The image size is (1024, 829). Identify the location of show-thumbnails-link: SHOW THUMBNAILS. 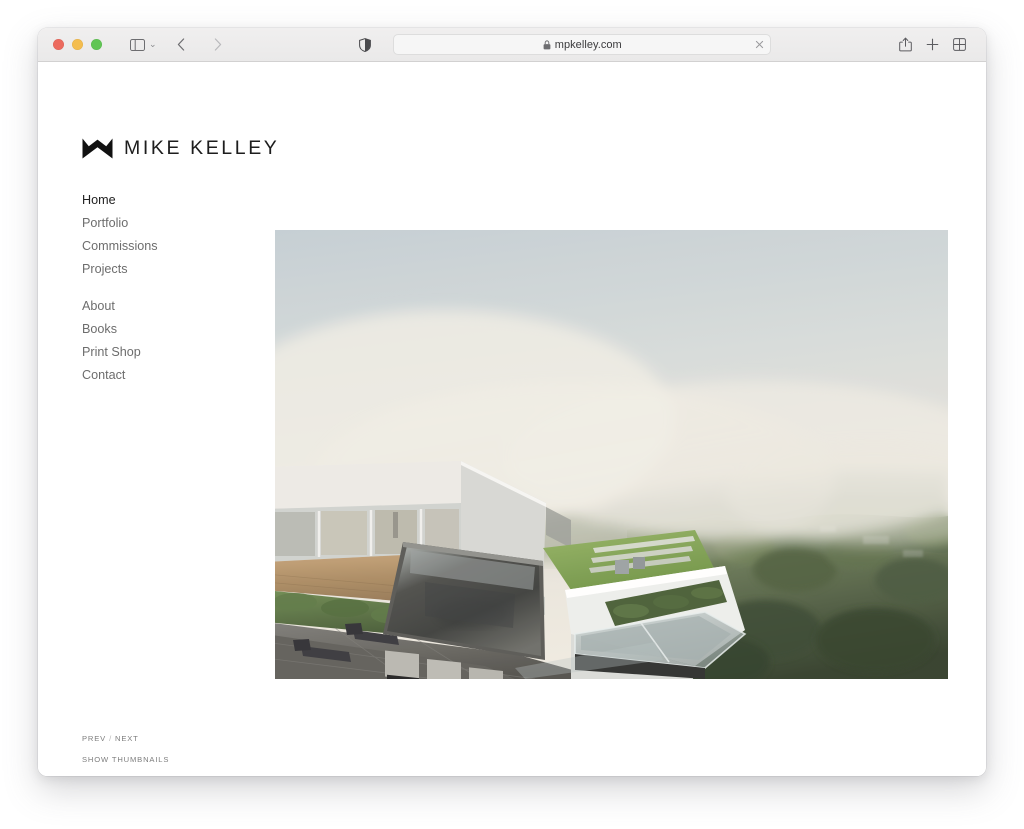
(125, 759).